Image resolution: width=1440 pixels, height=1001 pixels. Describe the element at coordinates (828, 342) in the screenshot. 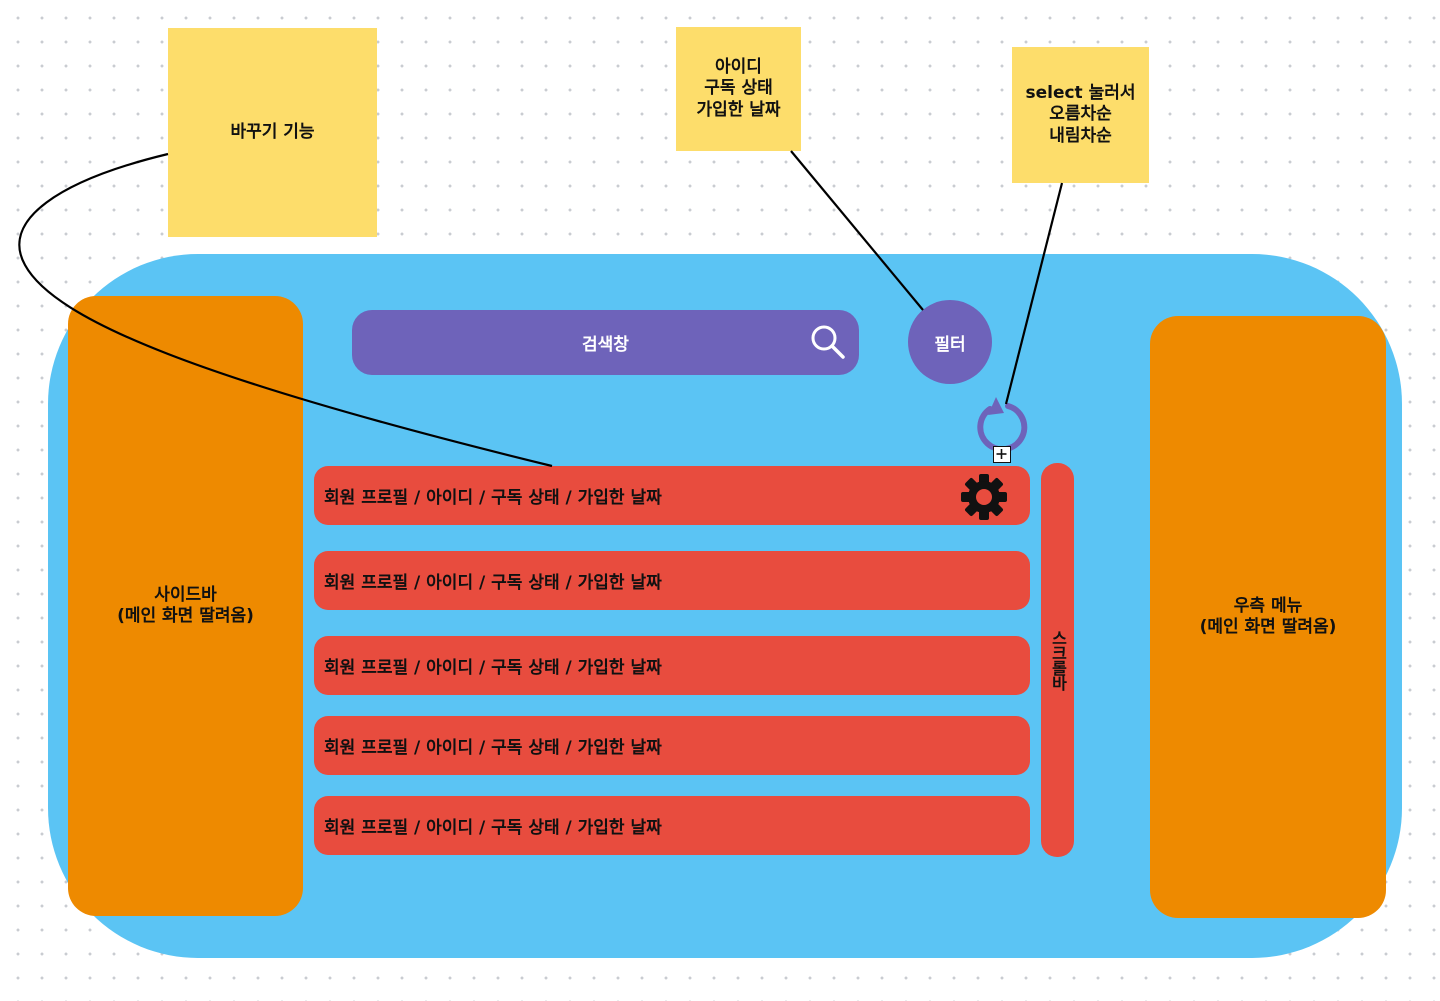

I see `search-icon` at that location.